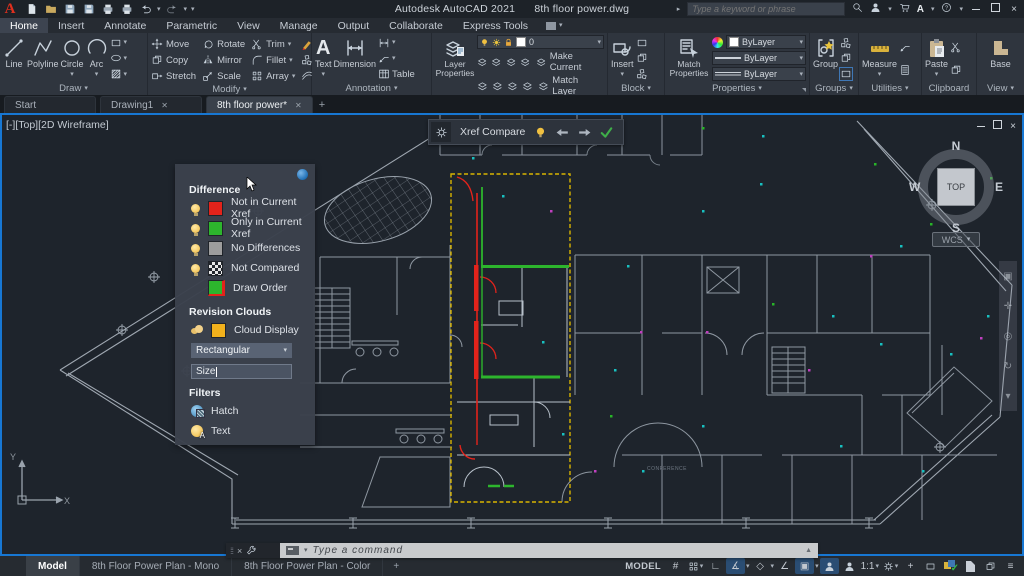 This screenshot has width=1024, height=576. What do you see at coordinates (549, 550) in the screenshot?
I see `command-input: ▾ Type a command ▲` at bounding box center [549, 550].